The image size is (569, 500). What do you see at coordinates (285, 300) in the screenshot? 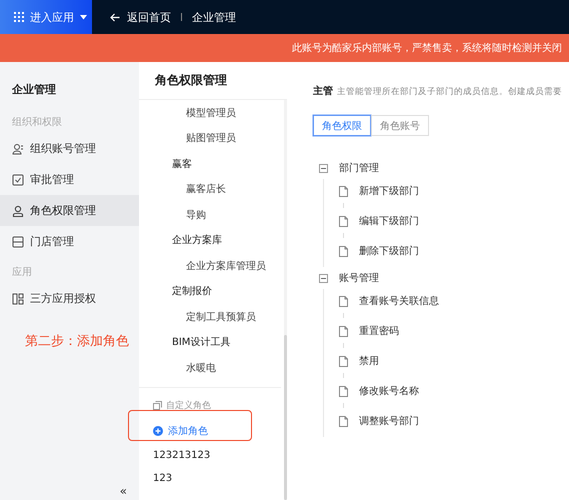
I see `scrollbar` at bounding box center [285, 300].